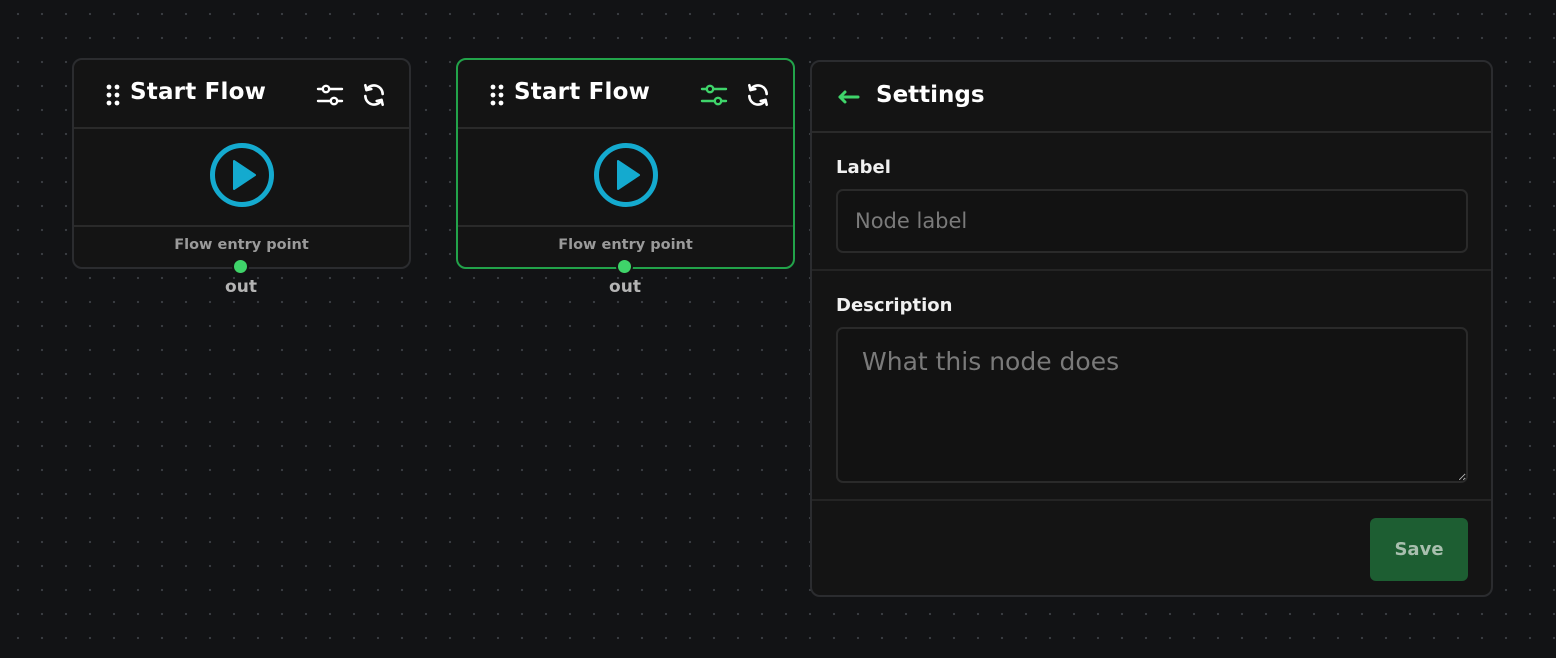  What do you see at coordinates (894, 305) in the screenshot?
I see `description-field-label: Description` at bounding box center [894, 305].